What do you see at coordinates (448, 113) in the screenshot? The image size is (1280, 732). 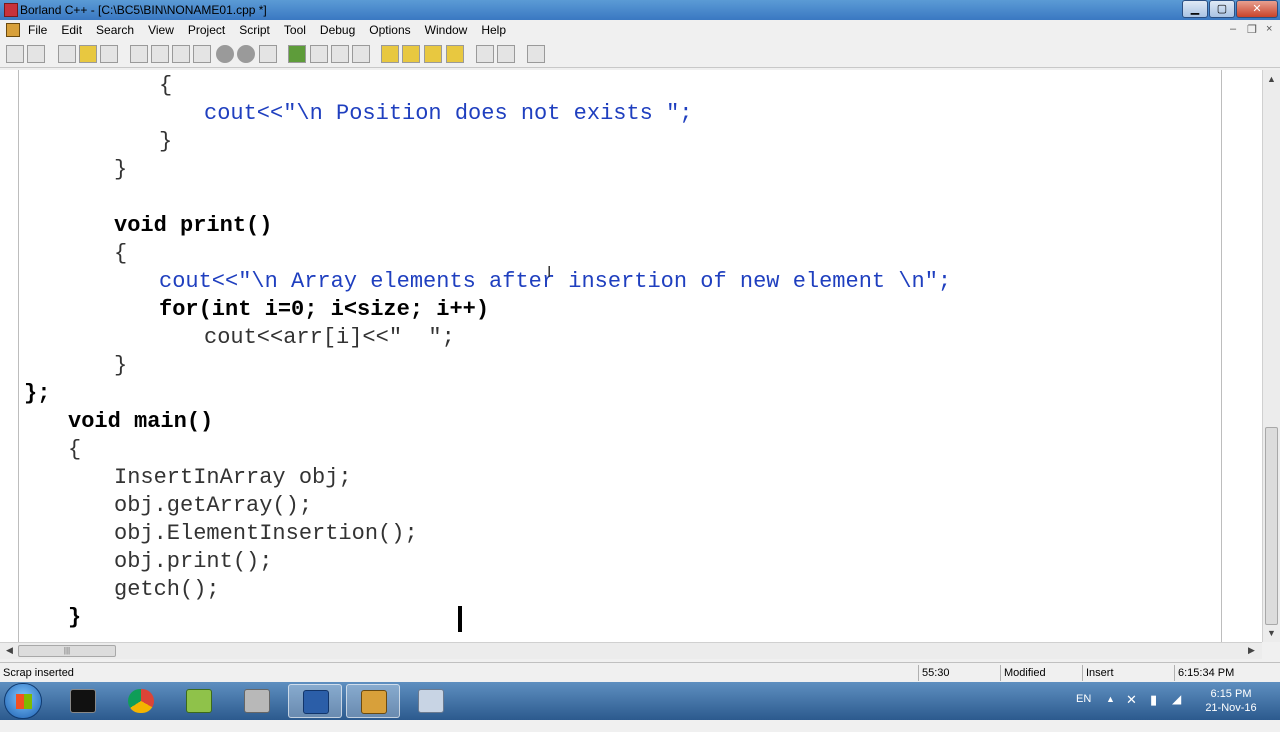 I see `code-line: cout<<"\n Position does not exists ";` at bounding box center [448, 113].